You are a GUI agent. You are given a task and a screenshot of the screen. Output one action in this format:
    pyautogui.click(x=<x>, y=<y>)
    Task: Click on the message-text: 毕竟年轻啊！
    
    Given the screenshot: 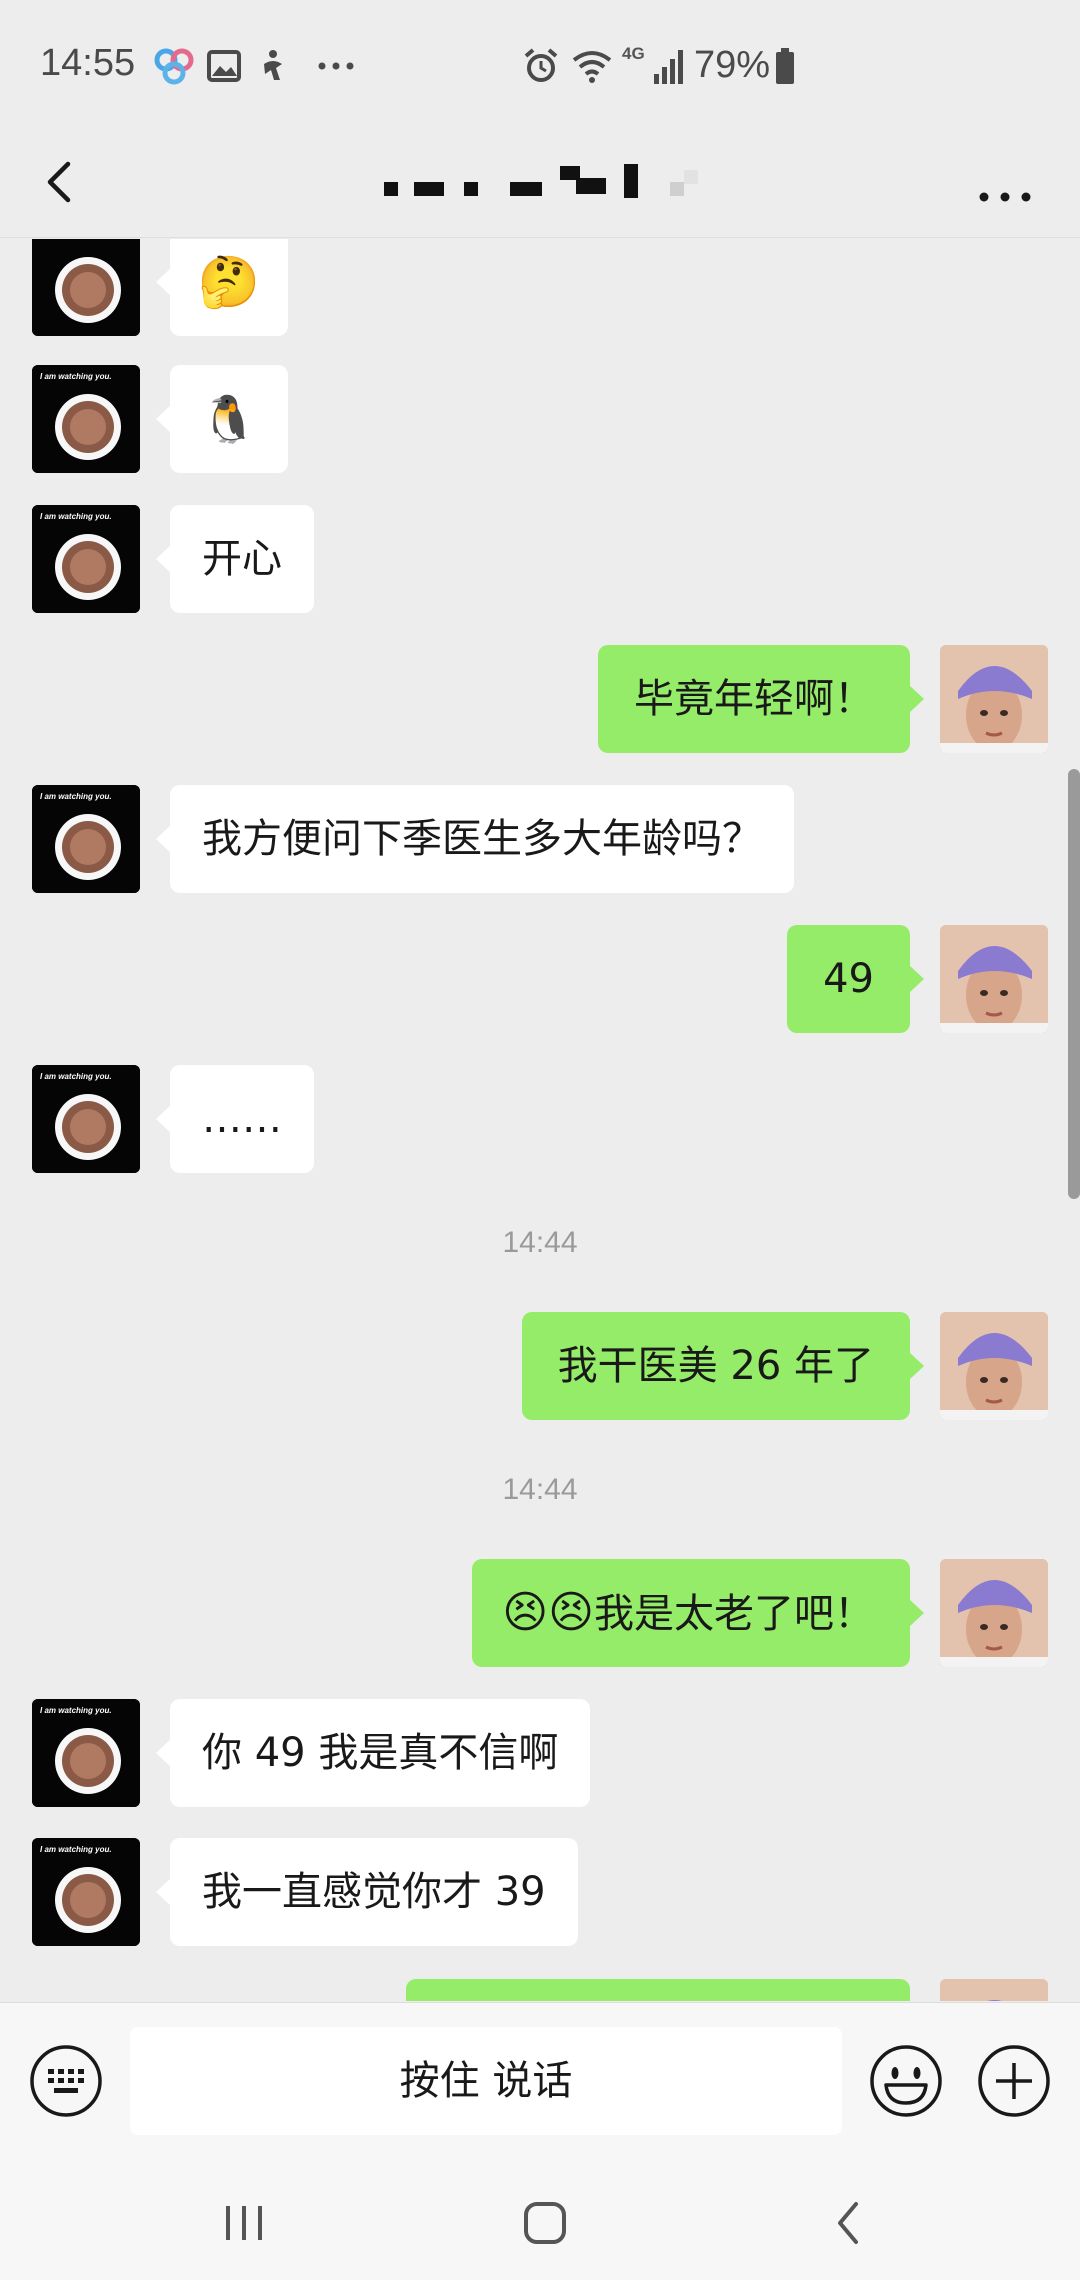 What is the action you would take?
    pyautogui.click(x=754, y=699)
    